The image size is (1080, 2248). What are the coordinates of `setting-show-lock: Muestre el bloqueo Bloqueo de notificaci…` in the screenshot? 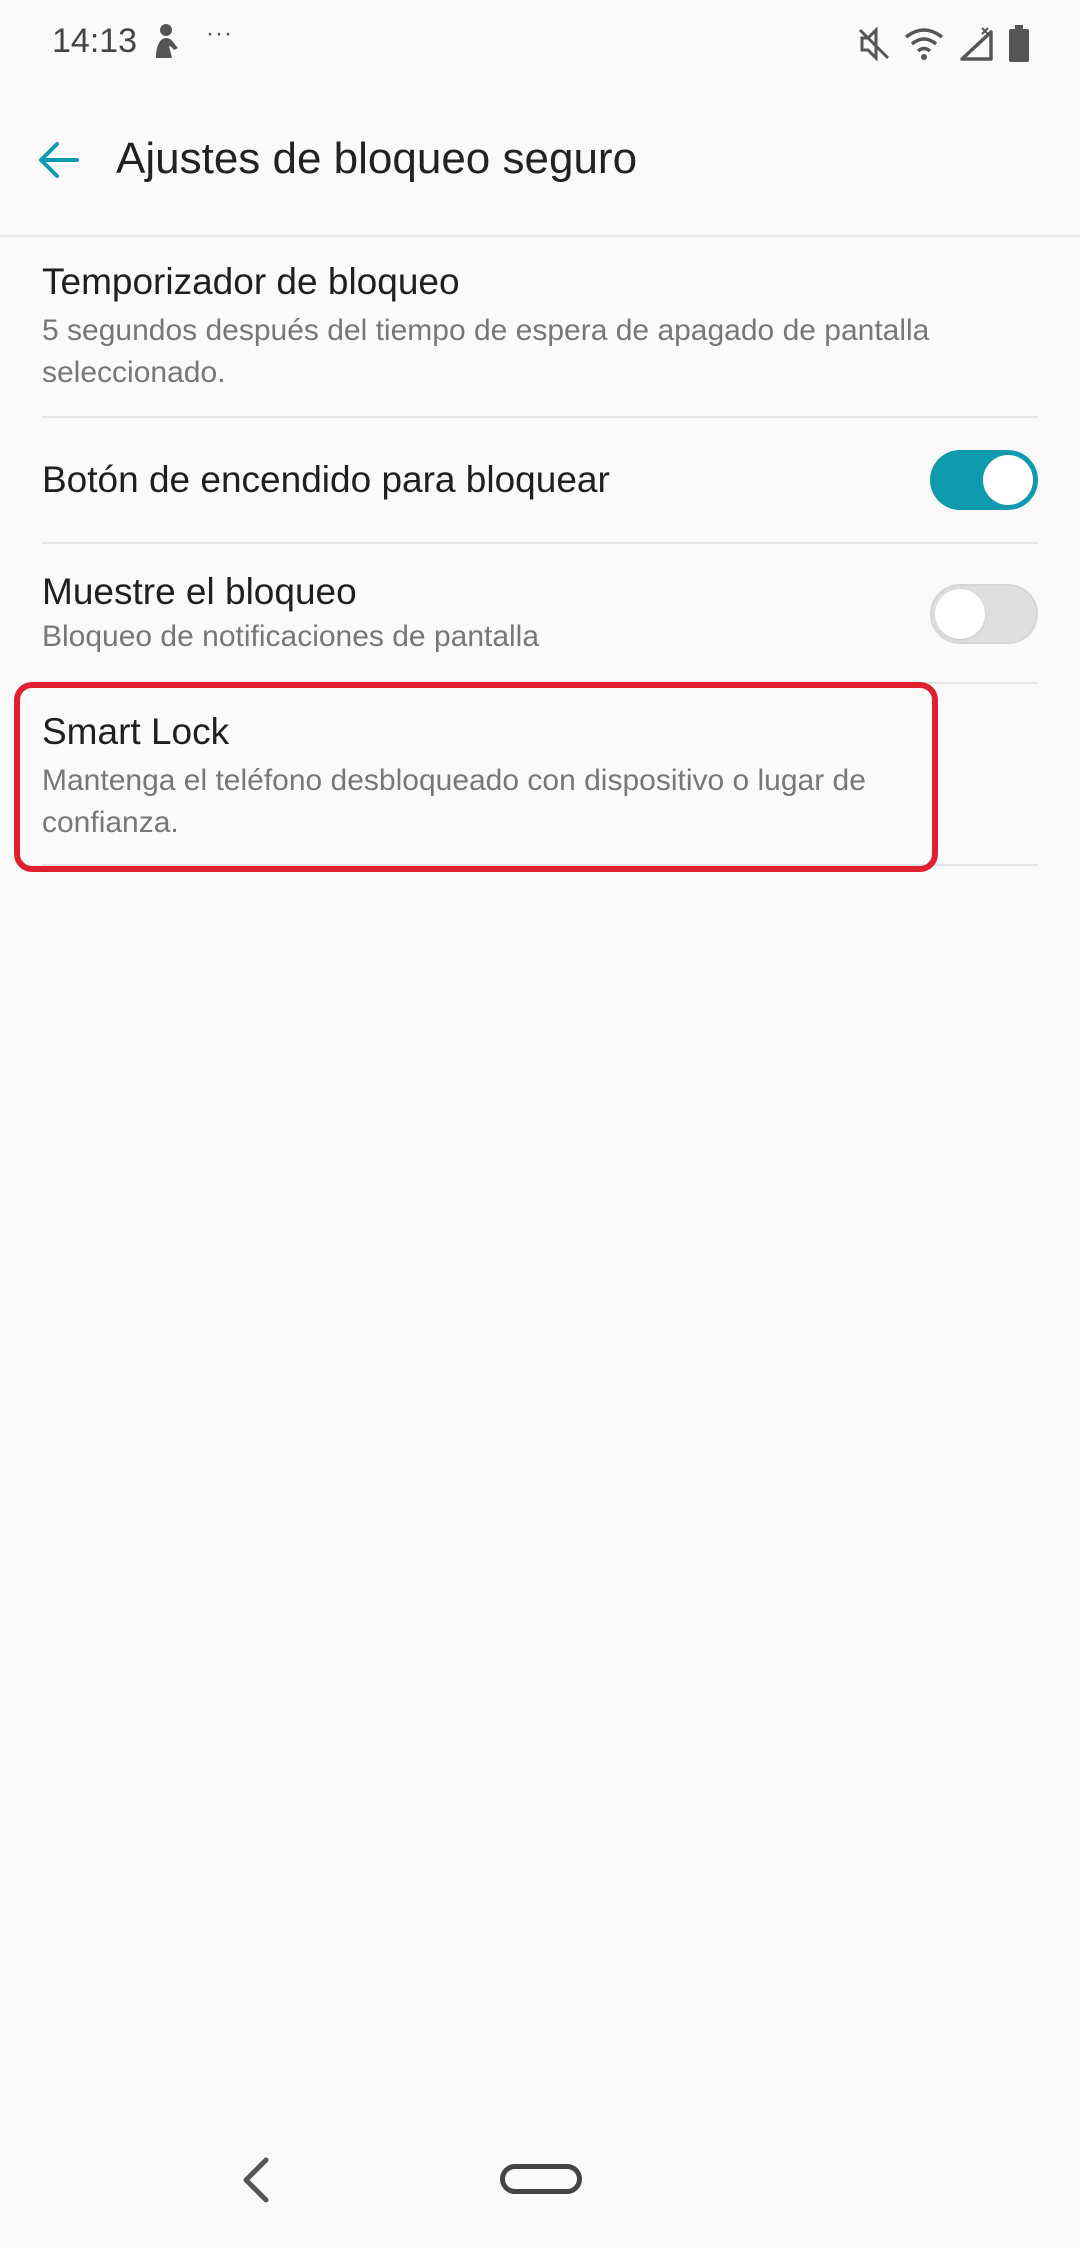 It's located at (540, 614).